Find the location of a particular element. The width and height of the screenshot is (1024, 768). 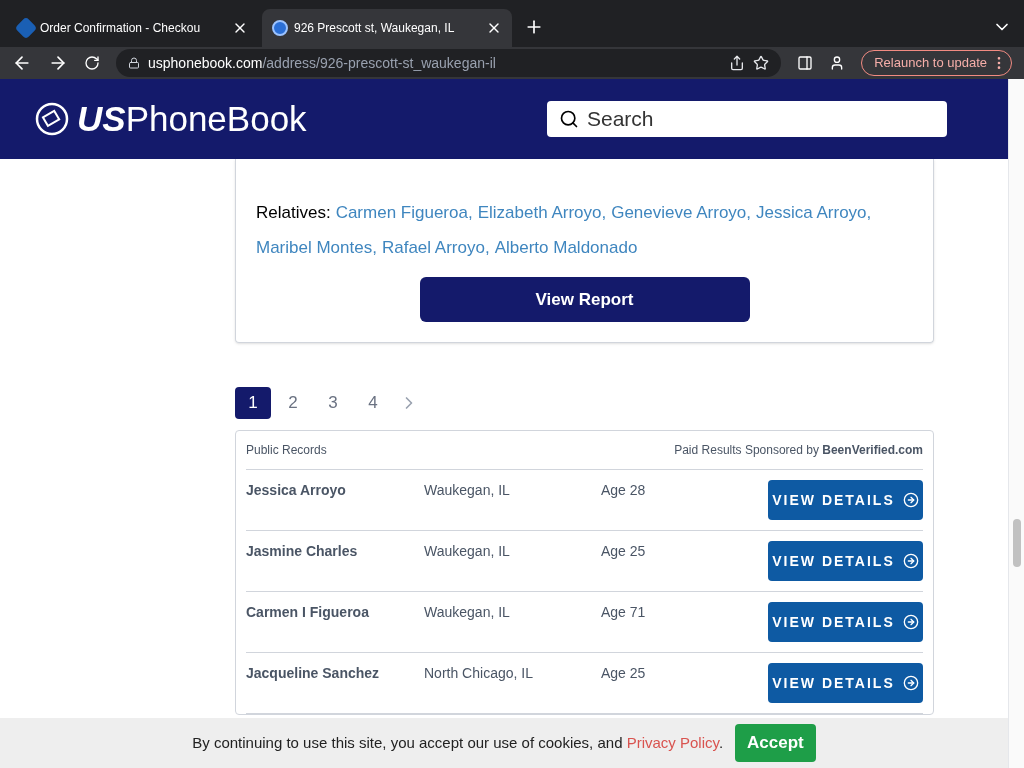

browser-tab: Order Confirmation - Checkou is located at coordinates (133, 28).